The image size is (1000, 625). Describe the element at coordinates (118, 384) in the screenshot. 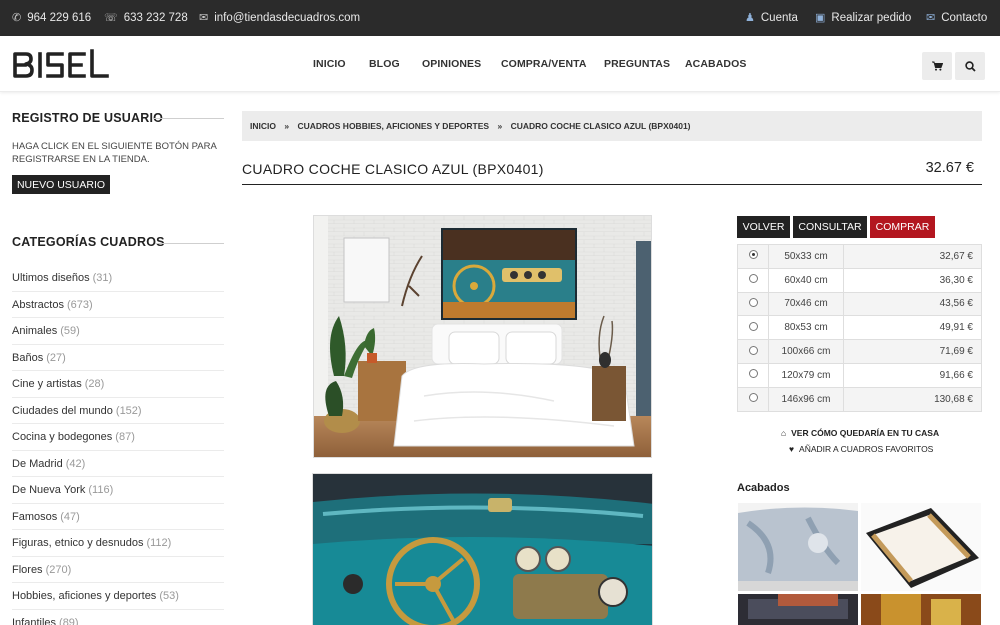

I see `category-item: Cine y artistas (28)` at that location.